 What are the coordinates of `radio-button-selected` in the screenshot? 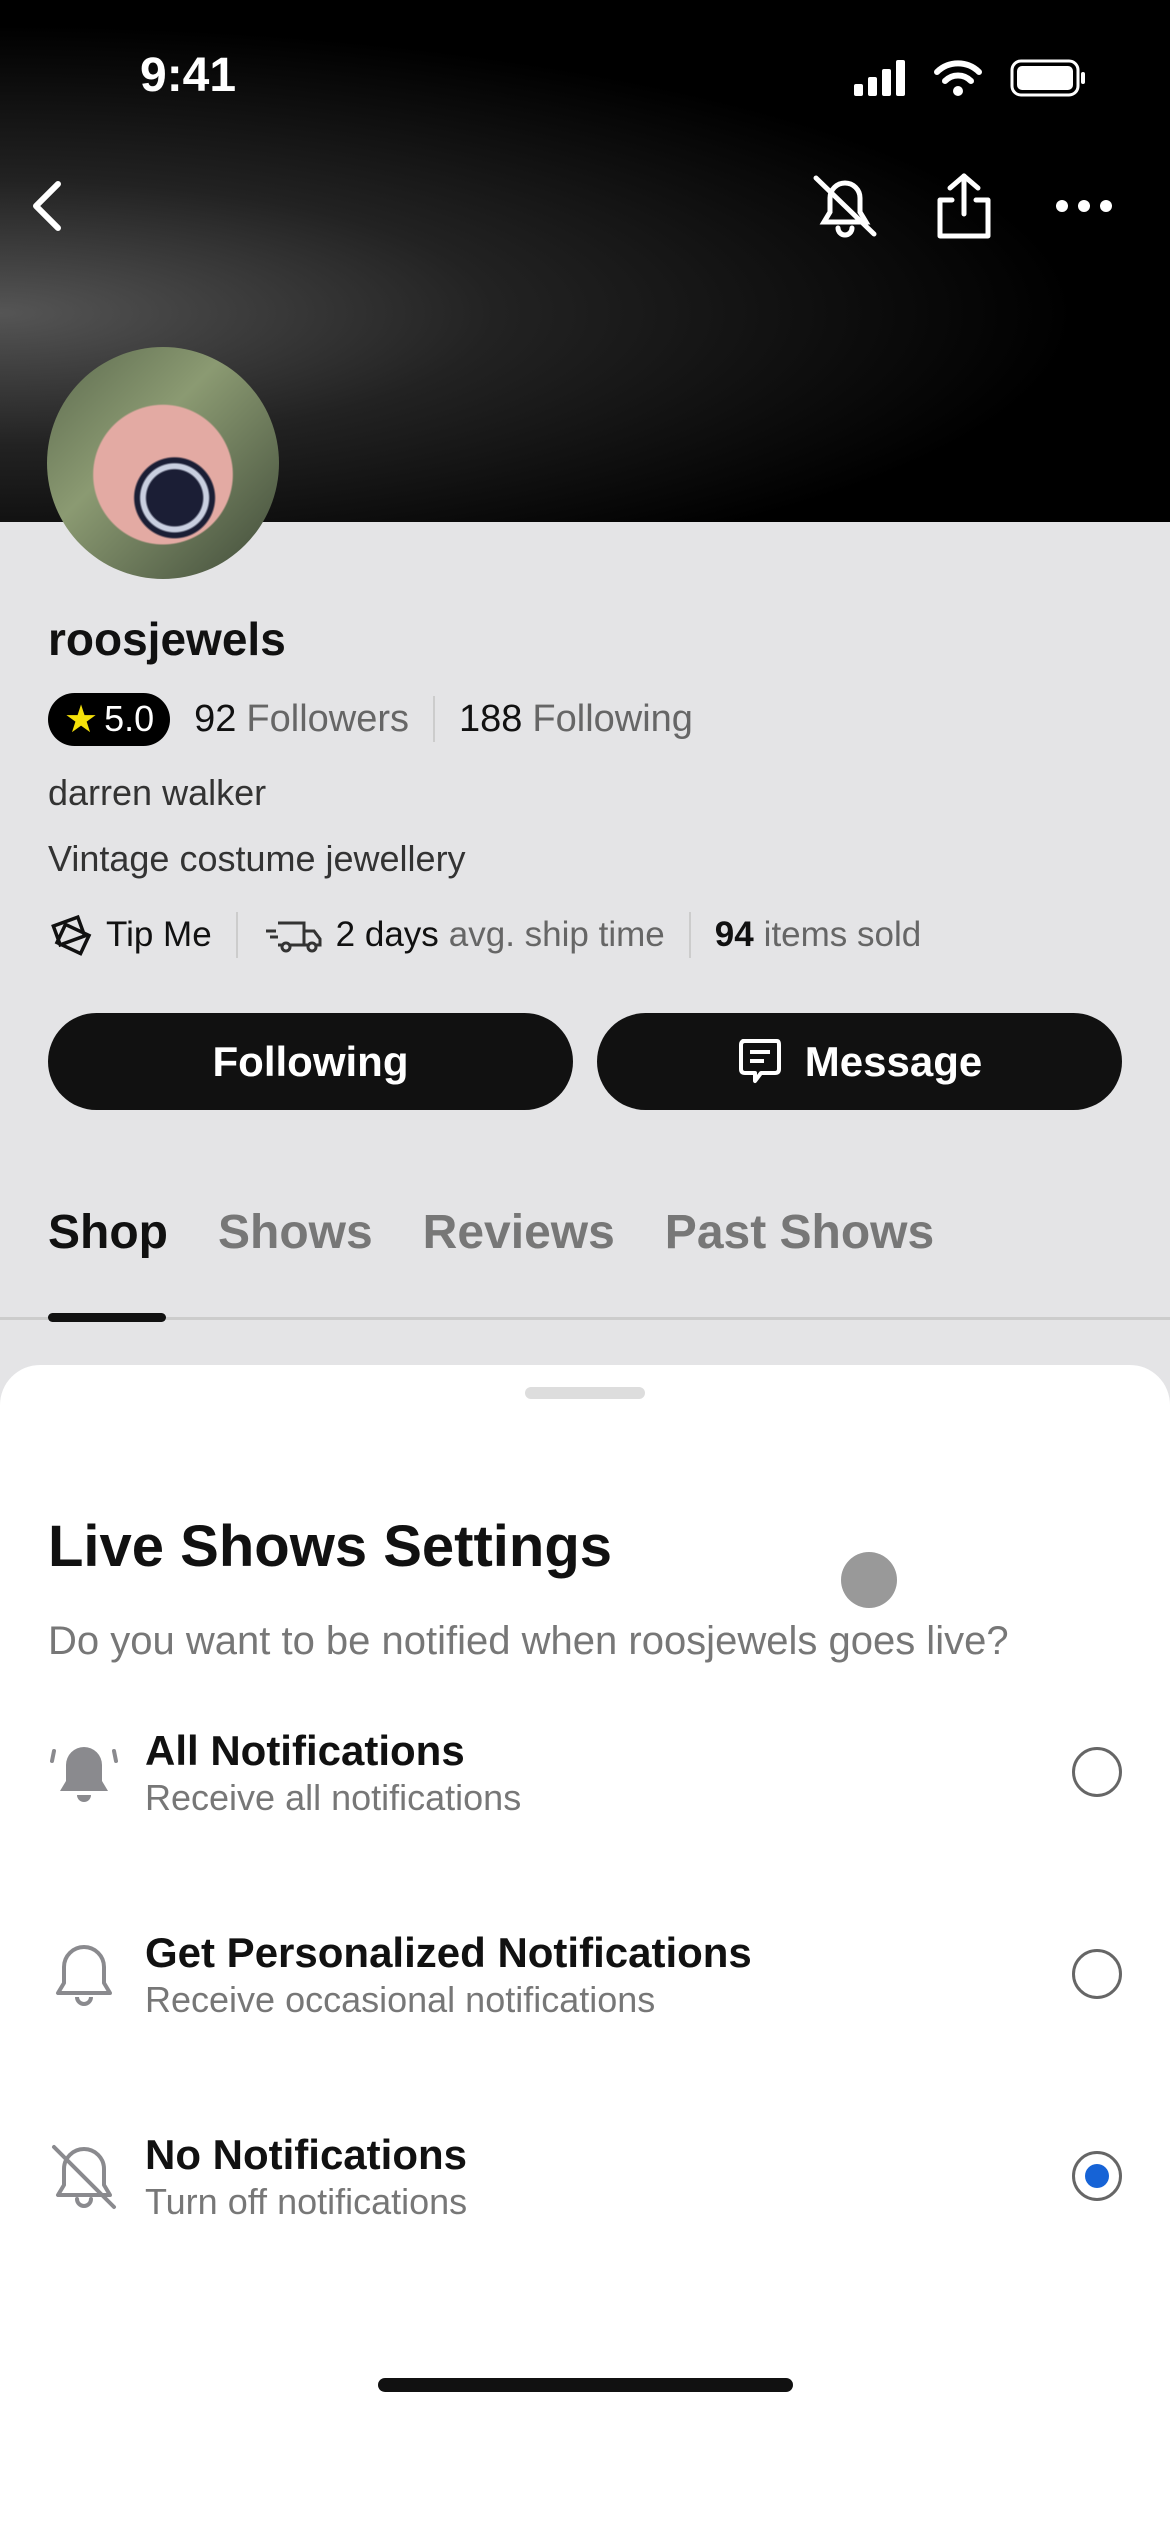 It's located at (1097, 2176).